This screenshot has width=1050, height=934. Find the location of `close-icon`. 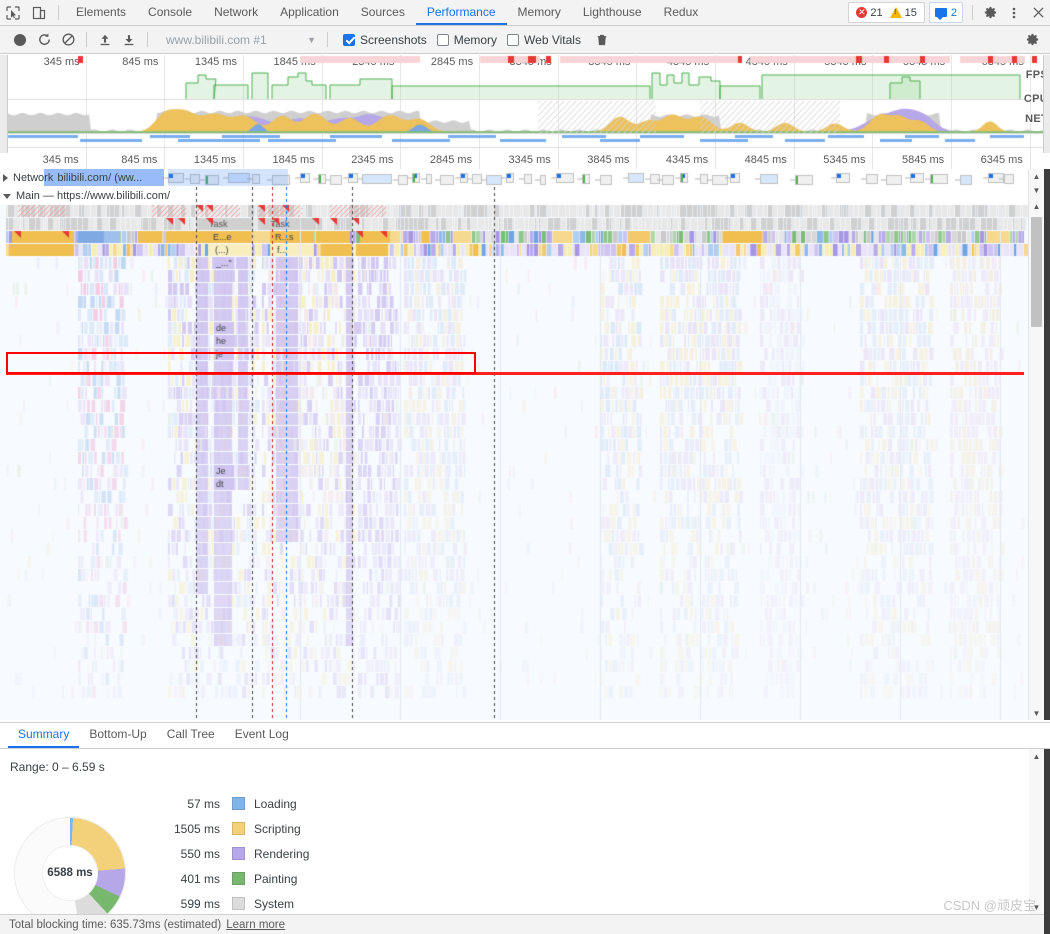

close-icon is located at coordinates (1038, 13).